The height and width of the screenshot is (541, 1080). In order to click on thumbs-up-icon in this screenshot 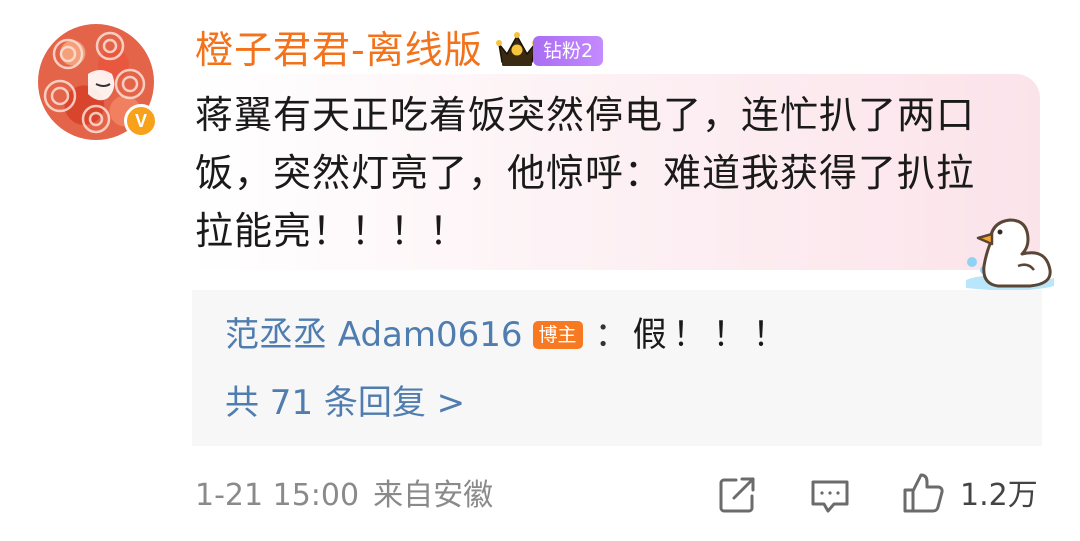, I will do `click(923, 493)`.